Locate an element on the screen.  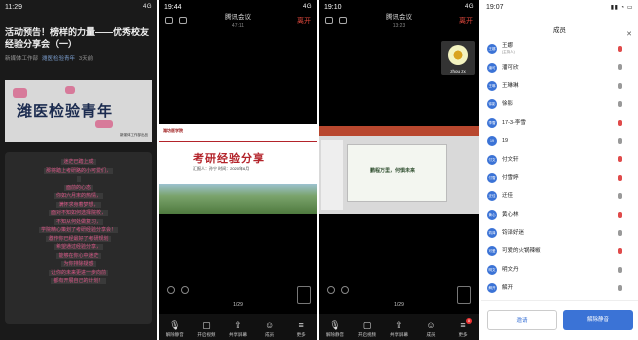
article-meta: 新媒体工作部 潍医检验青年 3天前 is located at coordinates (78, 58).